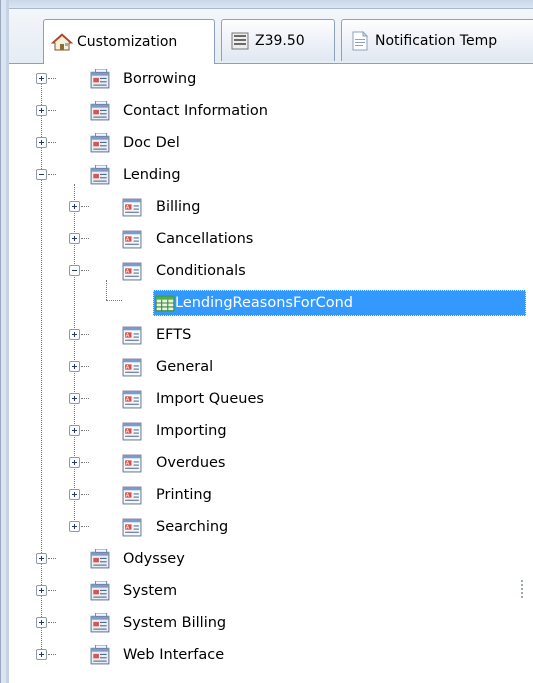 Image resolution: width=533 pixels, height=683 pixels. Describe the element at coordinates (266, 176) in the screenshot. I see `tree-item-lending: Lending` at that location.